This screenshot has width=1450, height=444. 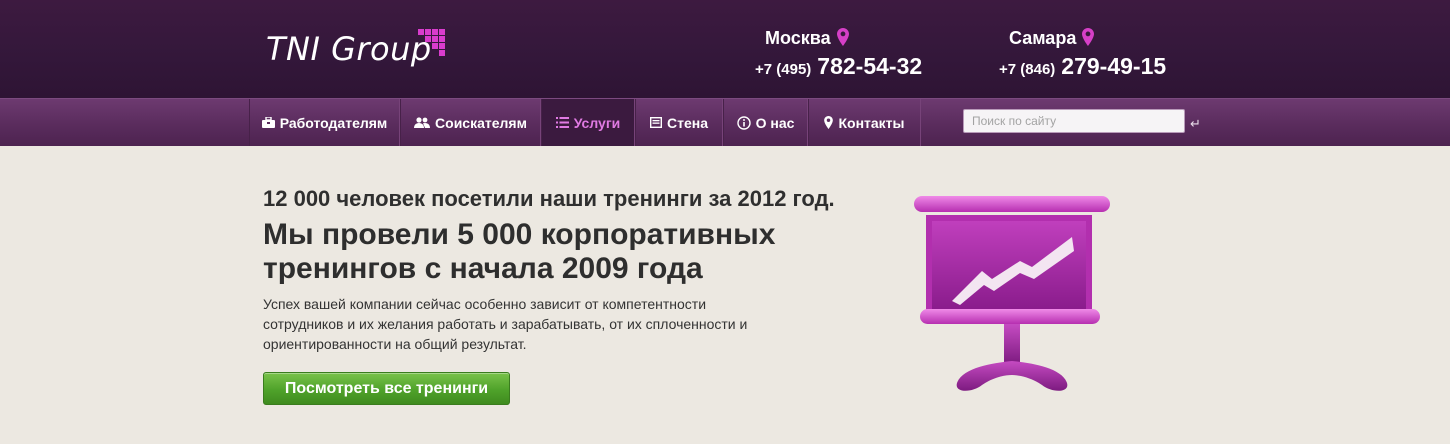 I want to click on wall-icon, so click(x=656, y=122).